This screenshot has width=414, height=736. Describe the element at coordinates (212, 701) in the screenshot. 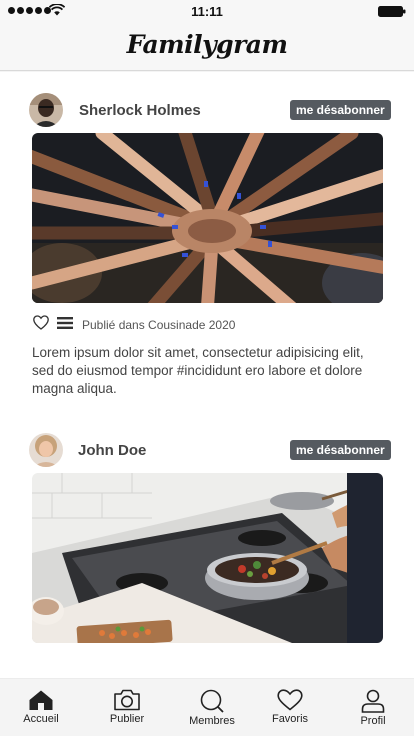

I see `search-icon` at that location.